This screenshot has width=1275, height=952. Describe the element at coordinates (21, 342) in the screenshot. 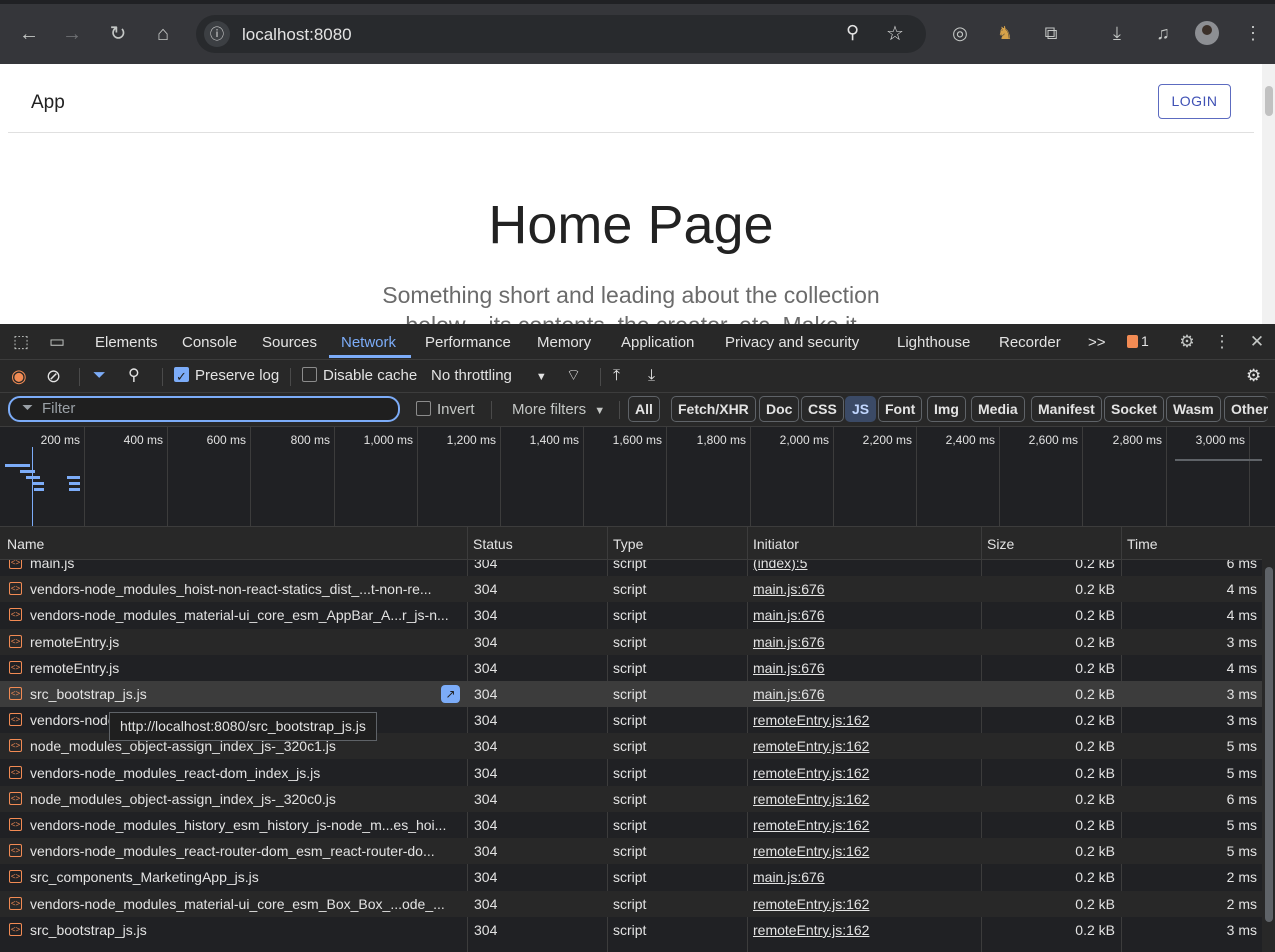

I see `inspect-element-icon: ⬚` at that location.